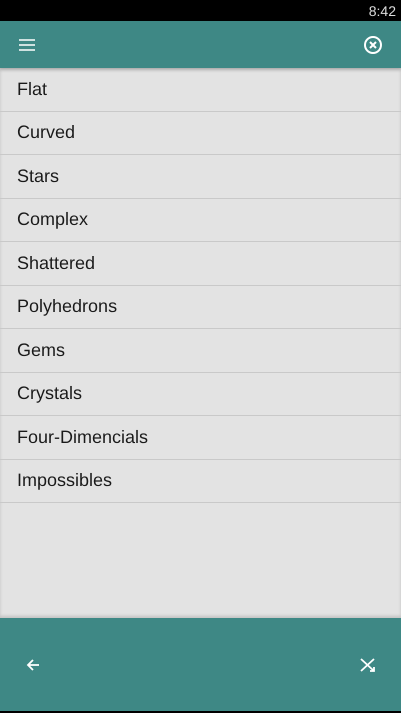 This screenshot has width=401, height=713. I want to click on list-item: Four-Dimencials, so click(82, 437).